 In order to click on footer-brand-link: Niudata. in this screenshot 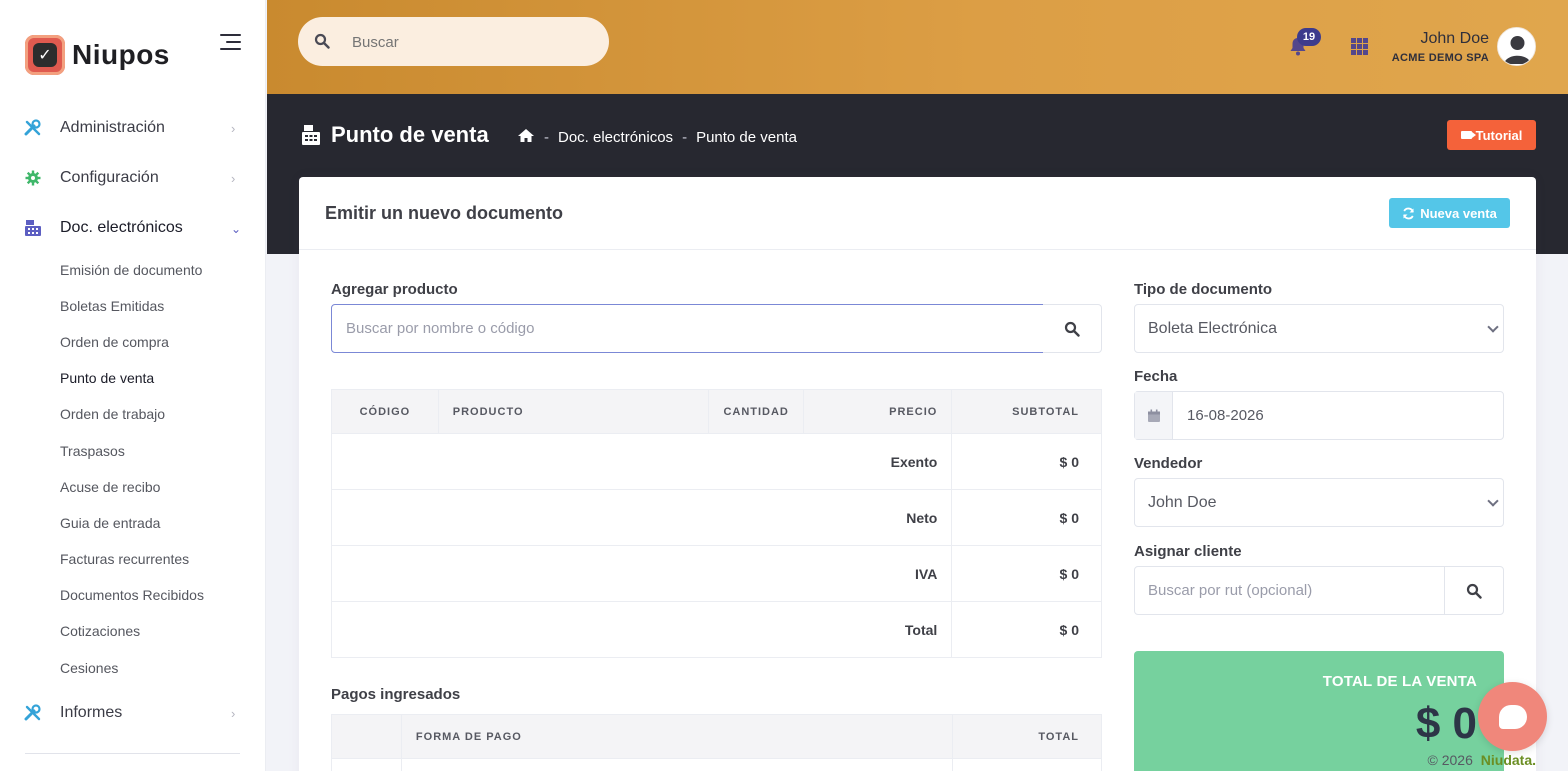, I will do `click(1508, 760)`.